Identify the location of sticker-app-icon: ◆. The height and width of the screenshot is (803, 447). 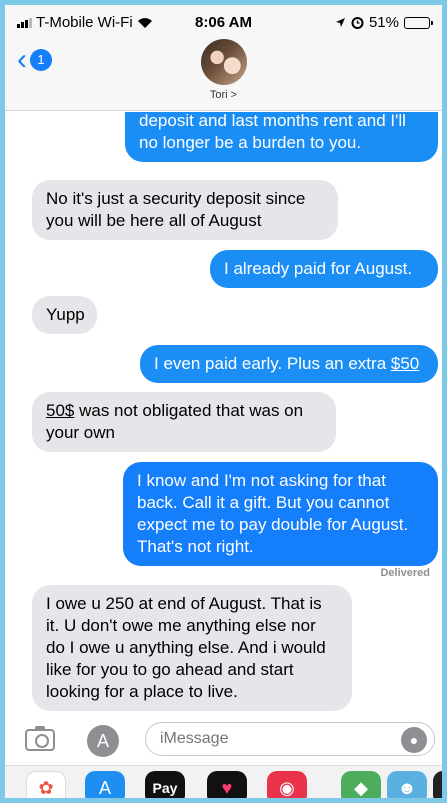
(361, 784).